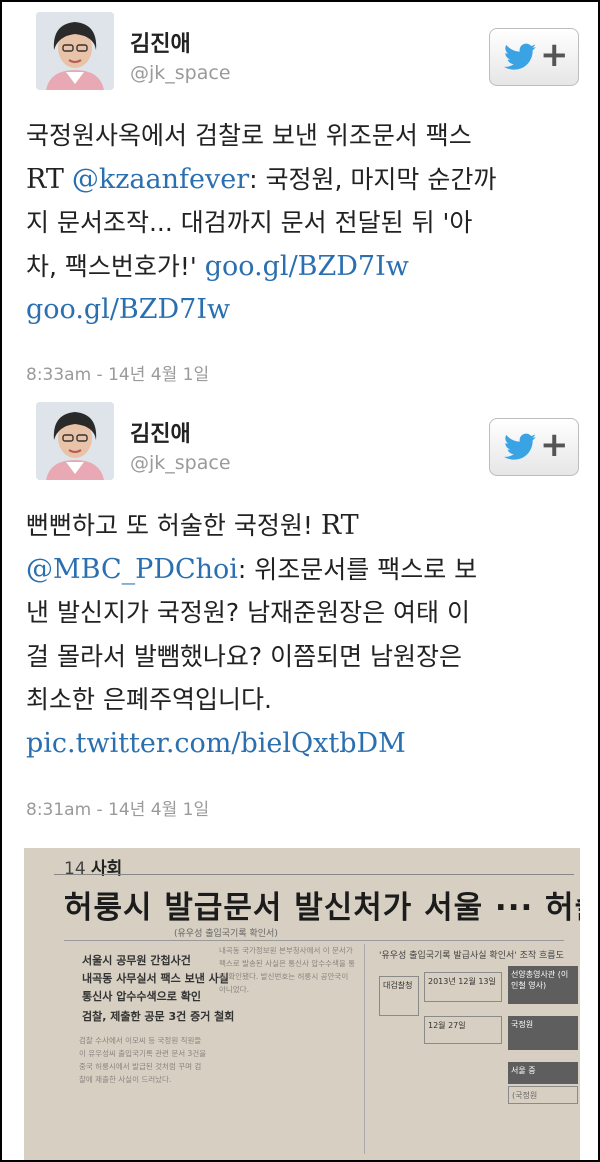 The width and height of the screenshot is (600, 1162). What do you see at coordinates (244, 656) in the screenshot?
I see `tweet-line: 걸 몰라서 발뺌했나요? 이쯤되면 남원장은` at bounding box center [244, 656].